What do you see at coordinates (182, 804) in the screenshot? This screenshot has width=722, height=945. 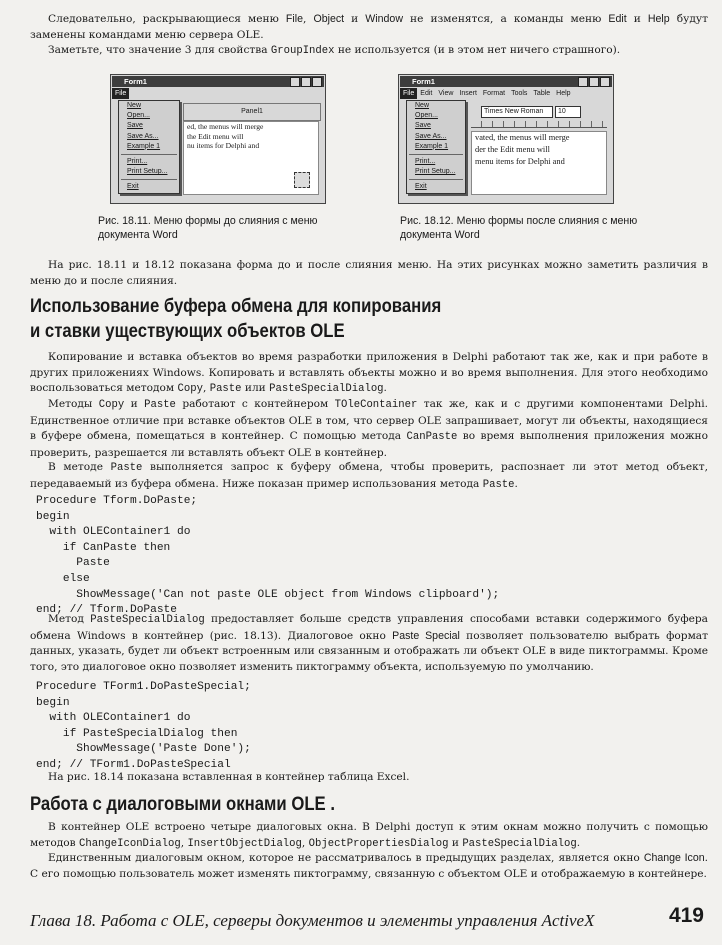 I see `section-heading-dialogs: Работа с диалоговыми окнами OLE .` at bounding box center [182, 804].